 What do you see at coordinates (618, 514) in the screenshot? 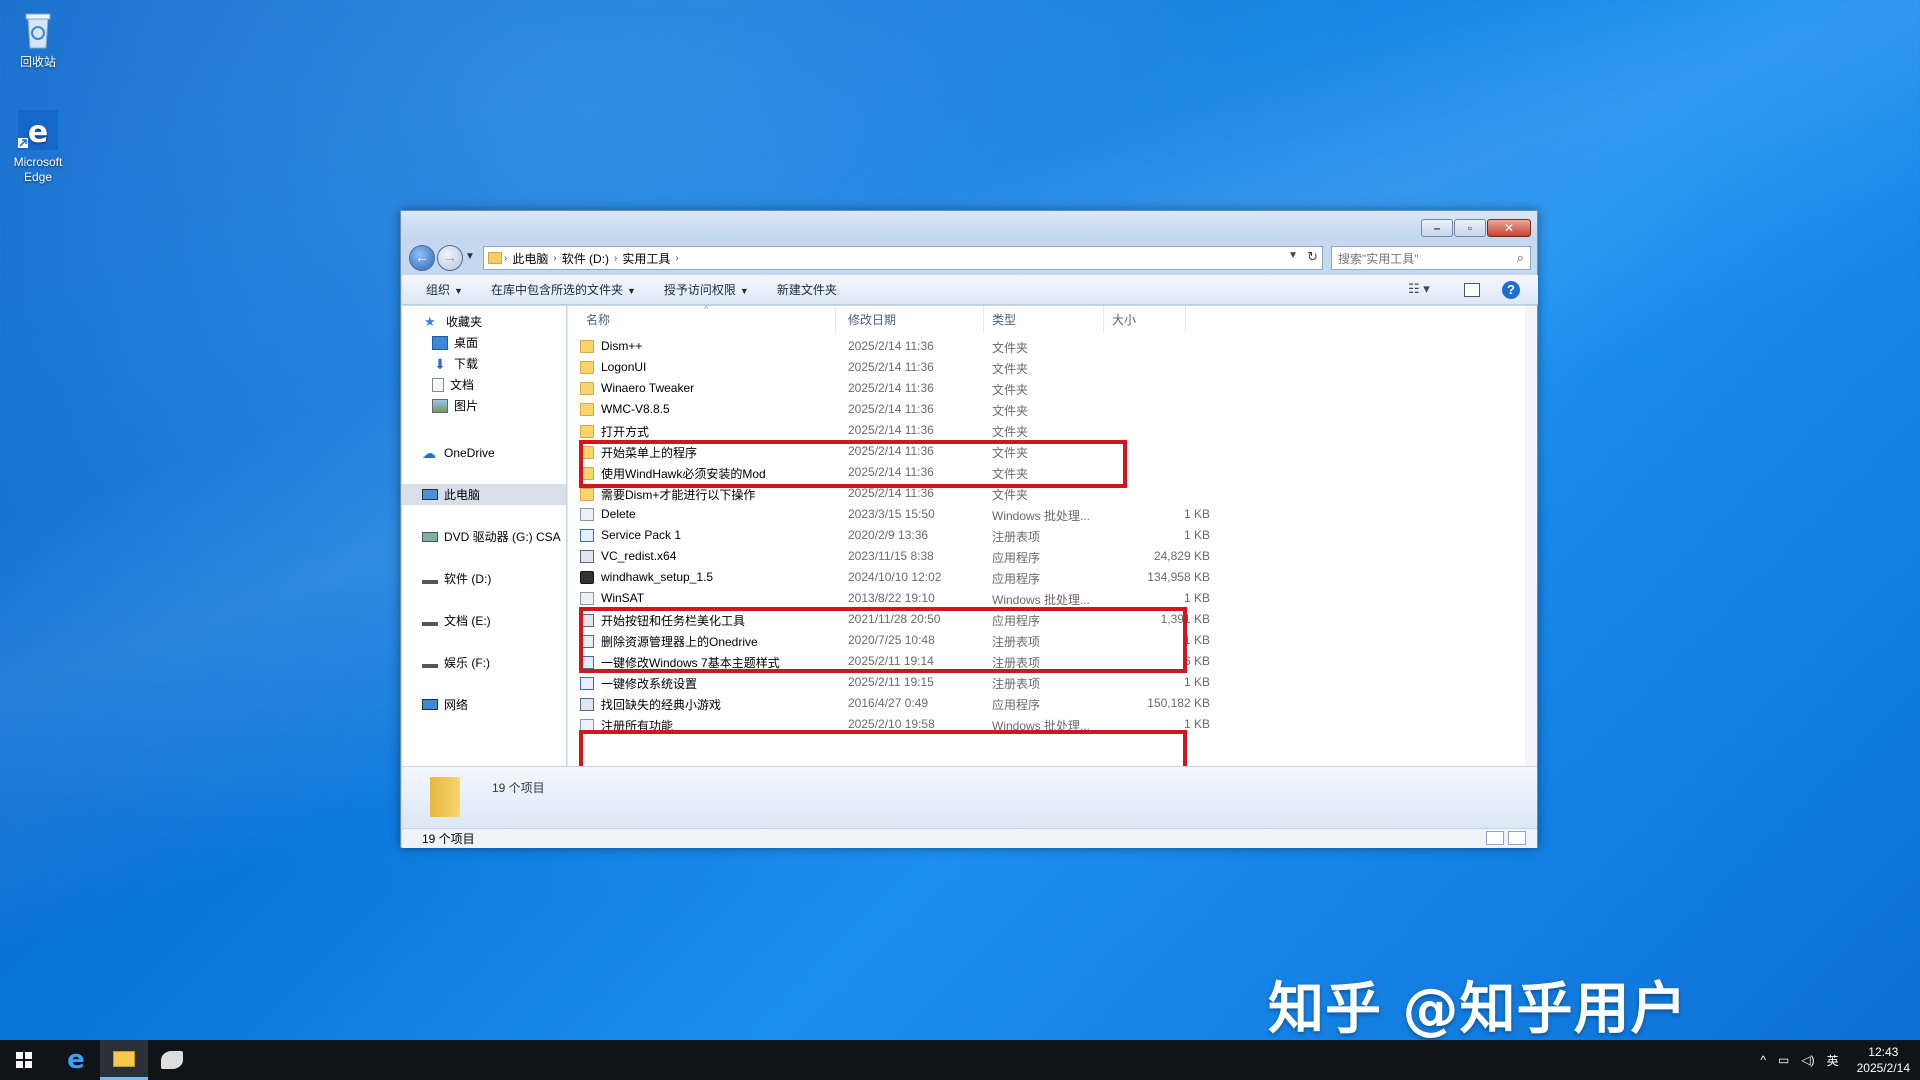
I see `file-name: Delete` at bounding box center [618, 514].